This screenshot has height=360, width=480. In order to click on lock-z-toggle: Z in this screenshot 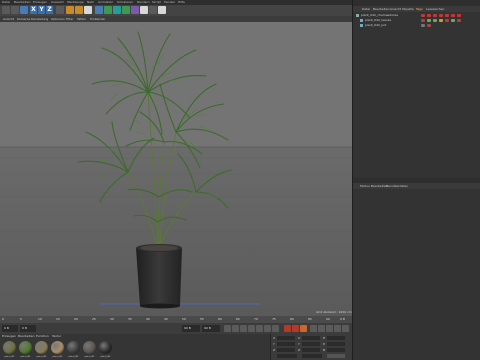, I will do `click(49, 10)`.